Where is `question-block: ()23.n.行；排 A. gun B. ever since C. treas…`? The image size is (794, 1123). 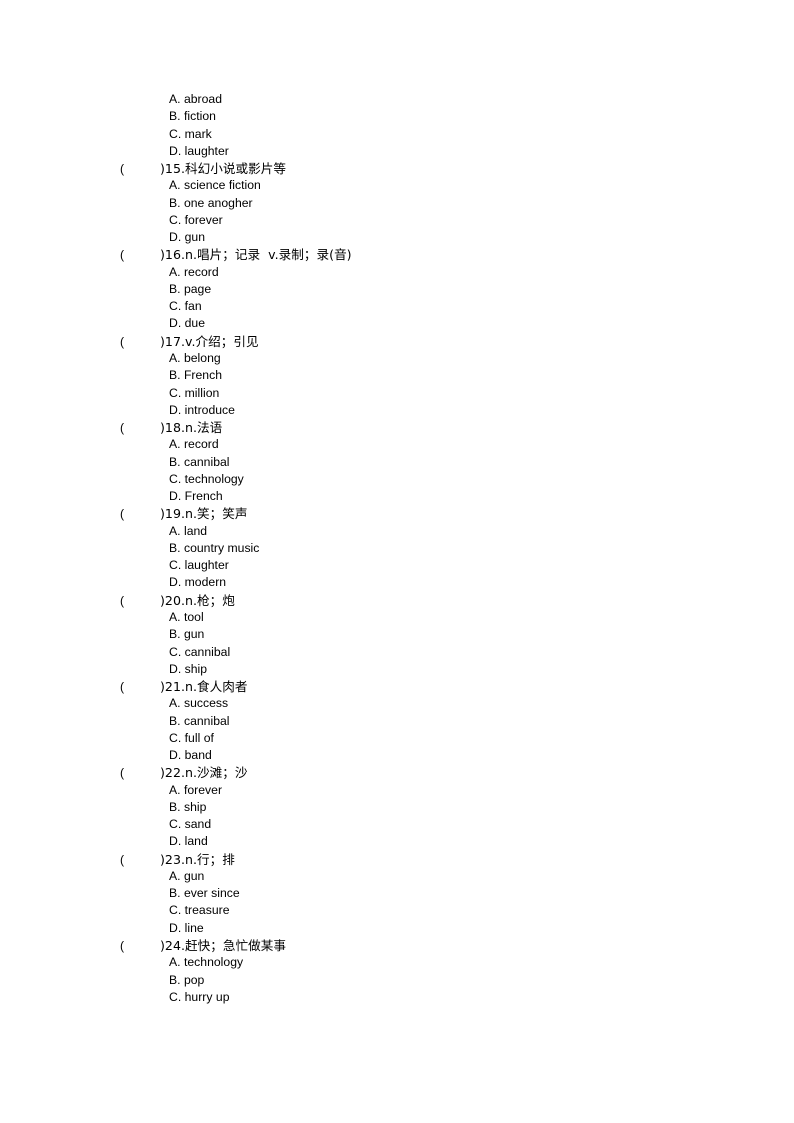
question-block: ()23.n.行；排 A. gun B. ever since C. treas… is located at coordinates (397, 894).